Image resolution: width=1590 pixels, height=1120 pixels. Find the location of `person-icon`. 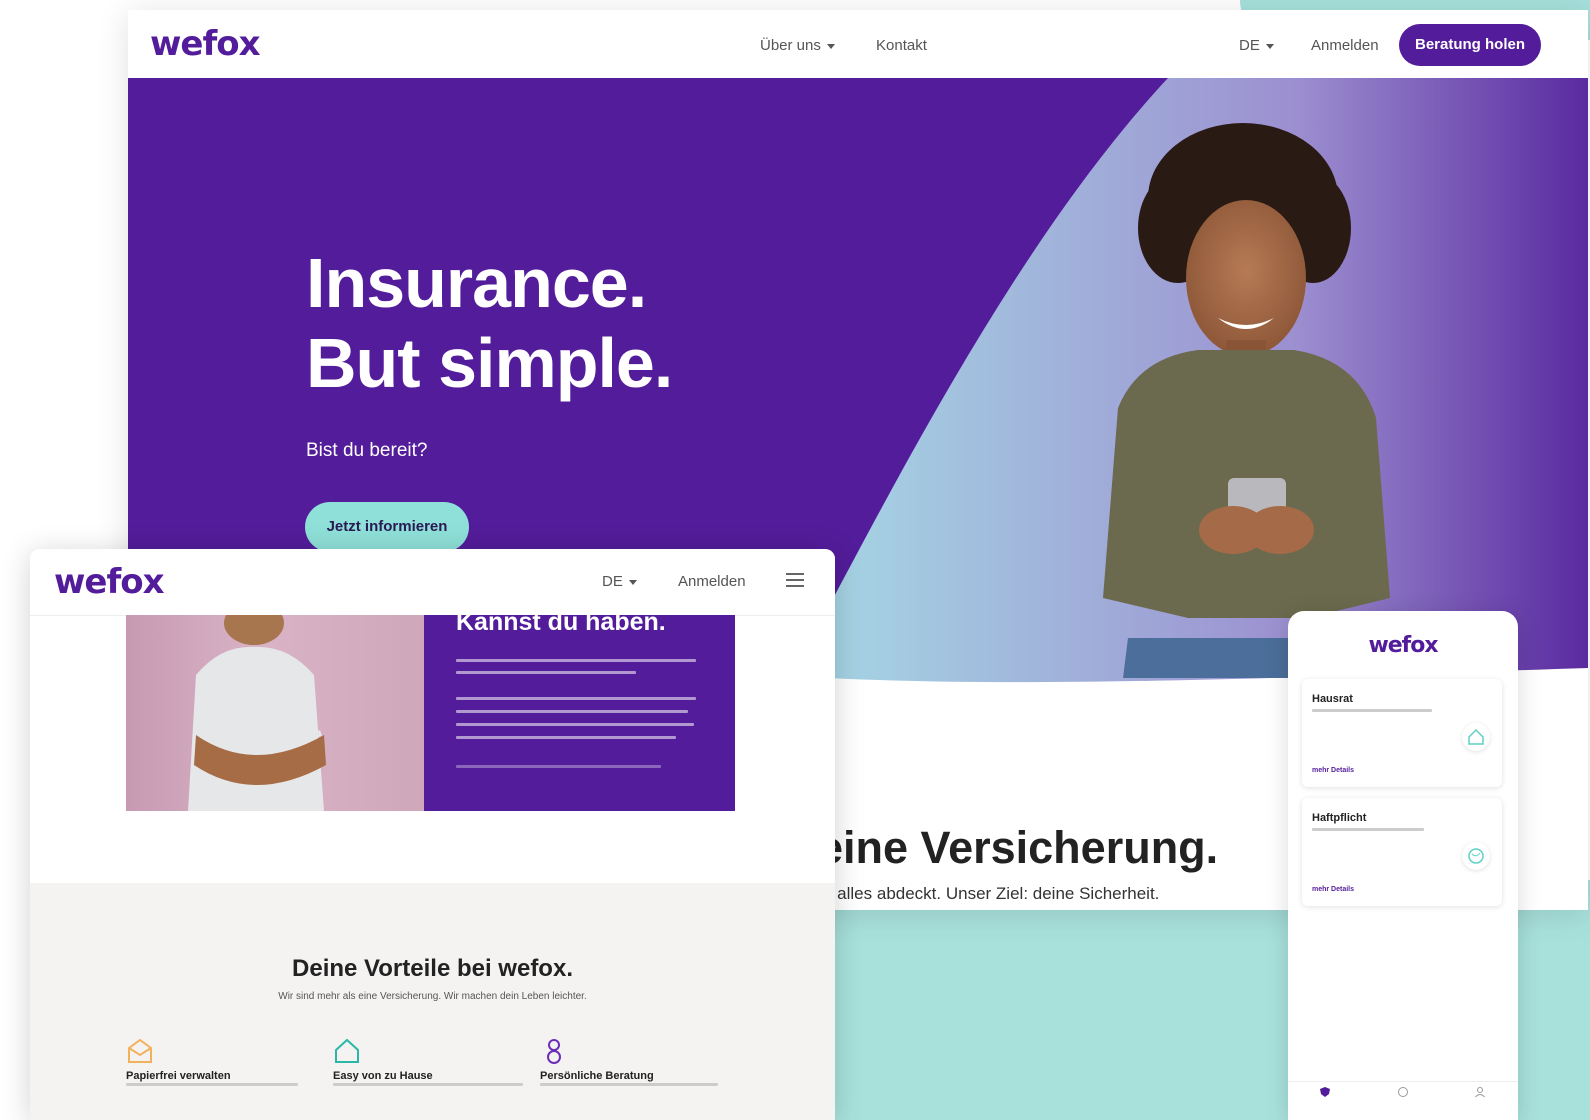

person-icon is located at coordinates (554, 1051).